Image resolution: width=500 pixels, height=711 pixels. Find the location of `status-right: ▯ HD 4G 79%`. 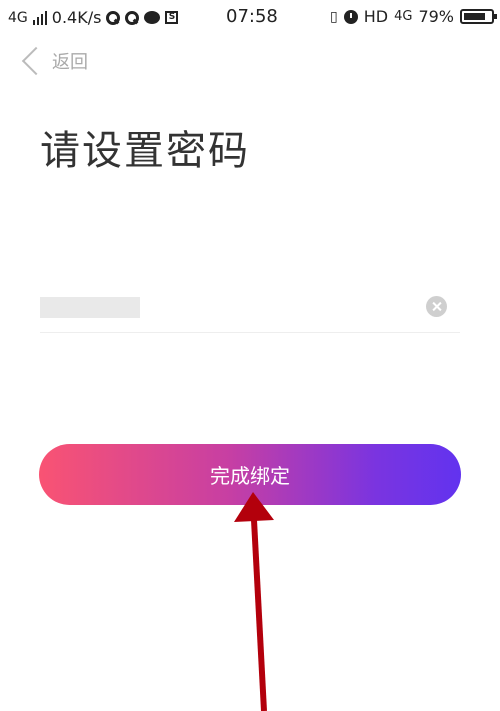

status-right: ▯ HD 4G 79% is located at coordinates (413, 16).